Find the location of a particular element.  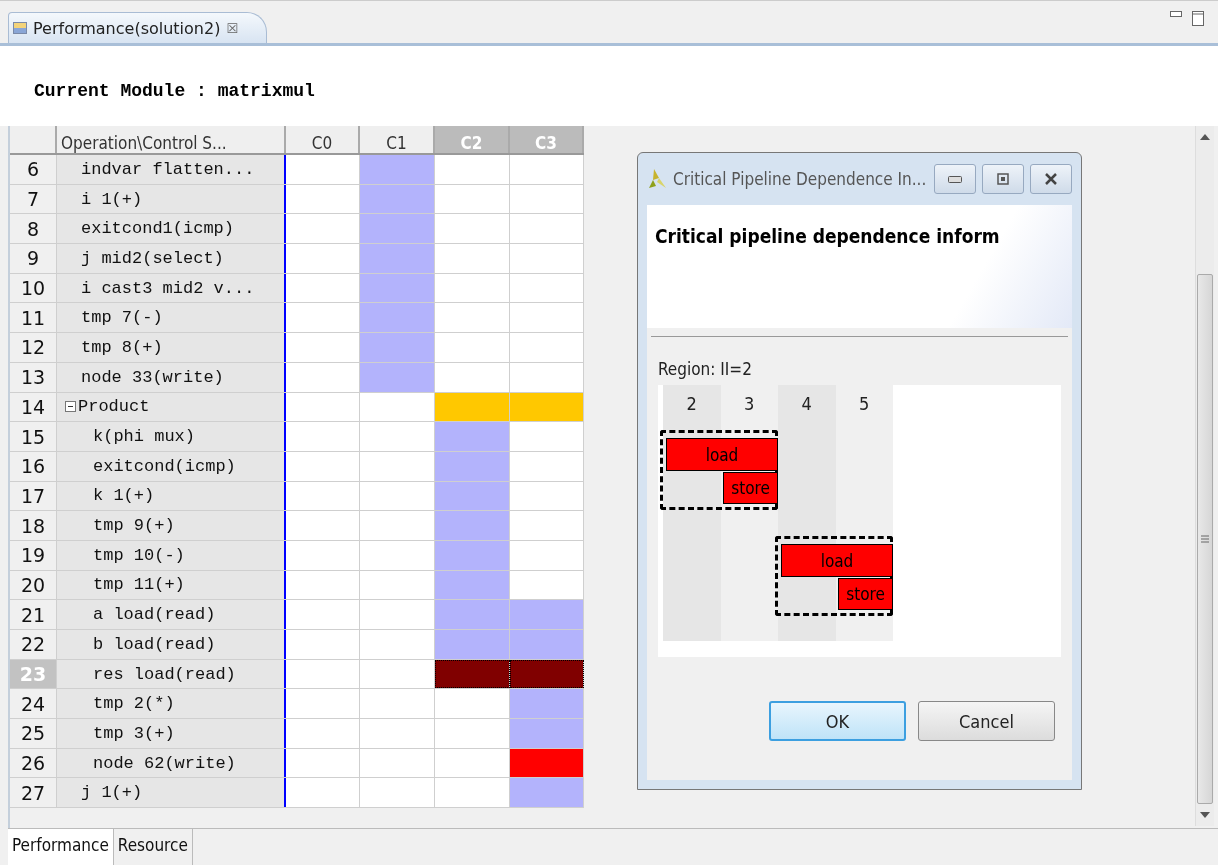

close-icon: ☒ is located at coordinates (232, 28).